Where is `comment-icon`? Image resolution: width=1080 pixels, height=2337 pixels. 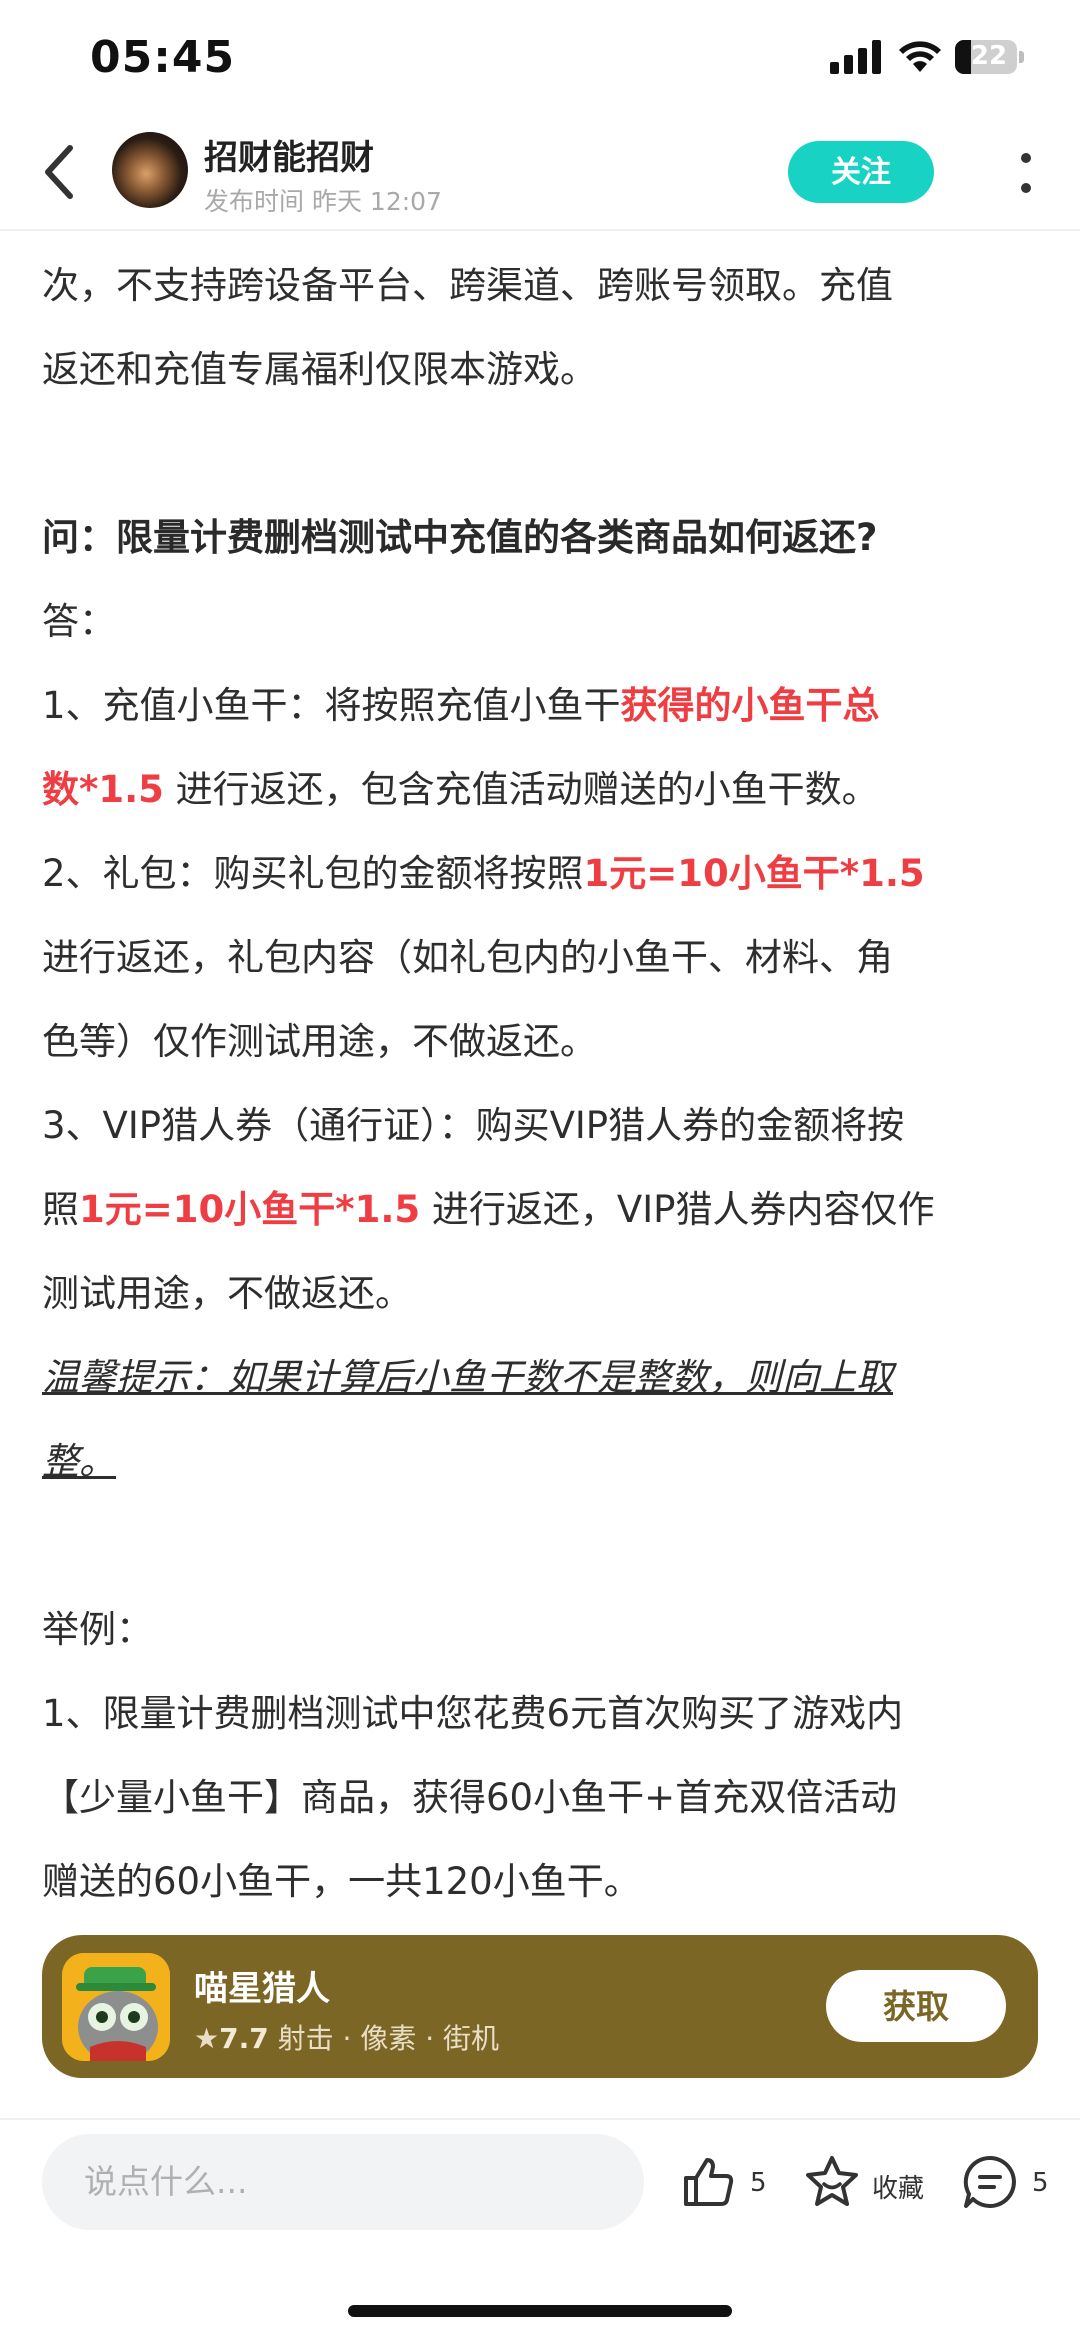
comment-icon is located at coordinates (990, 2182).